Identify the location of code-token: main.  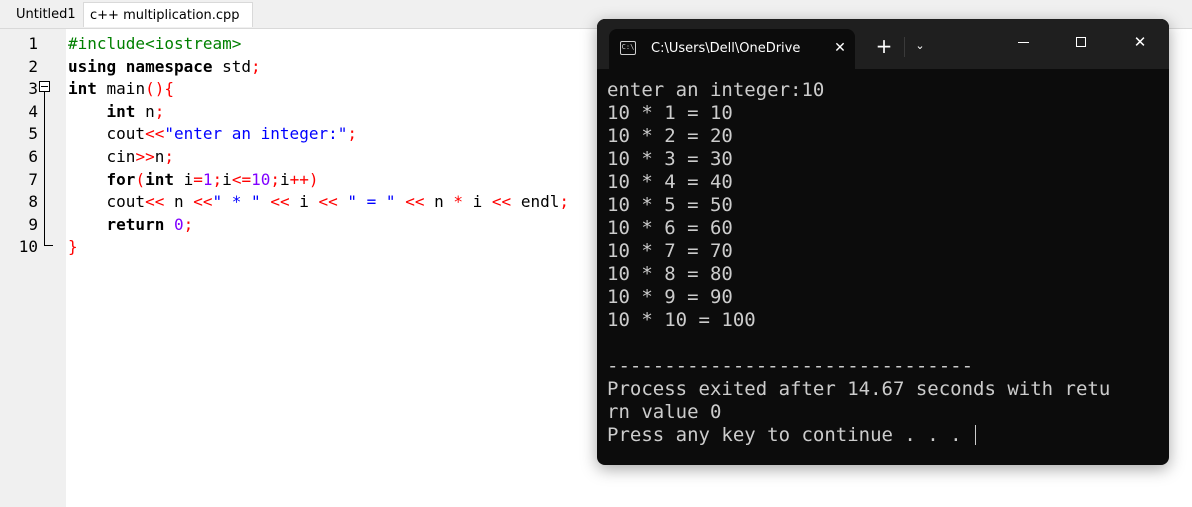
(121, 89).